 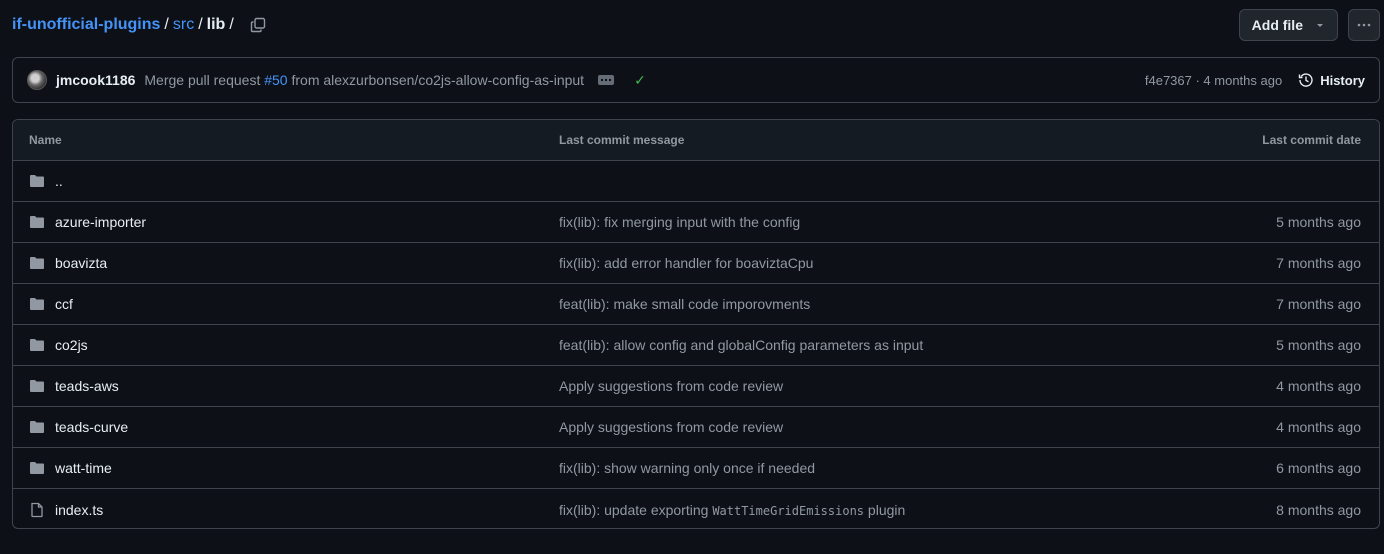 I want to click on header-message: Last commit message, so click(x=622, y=140).